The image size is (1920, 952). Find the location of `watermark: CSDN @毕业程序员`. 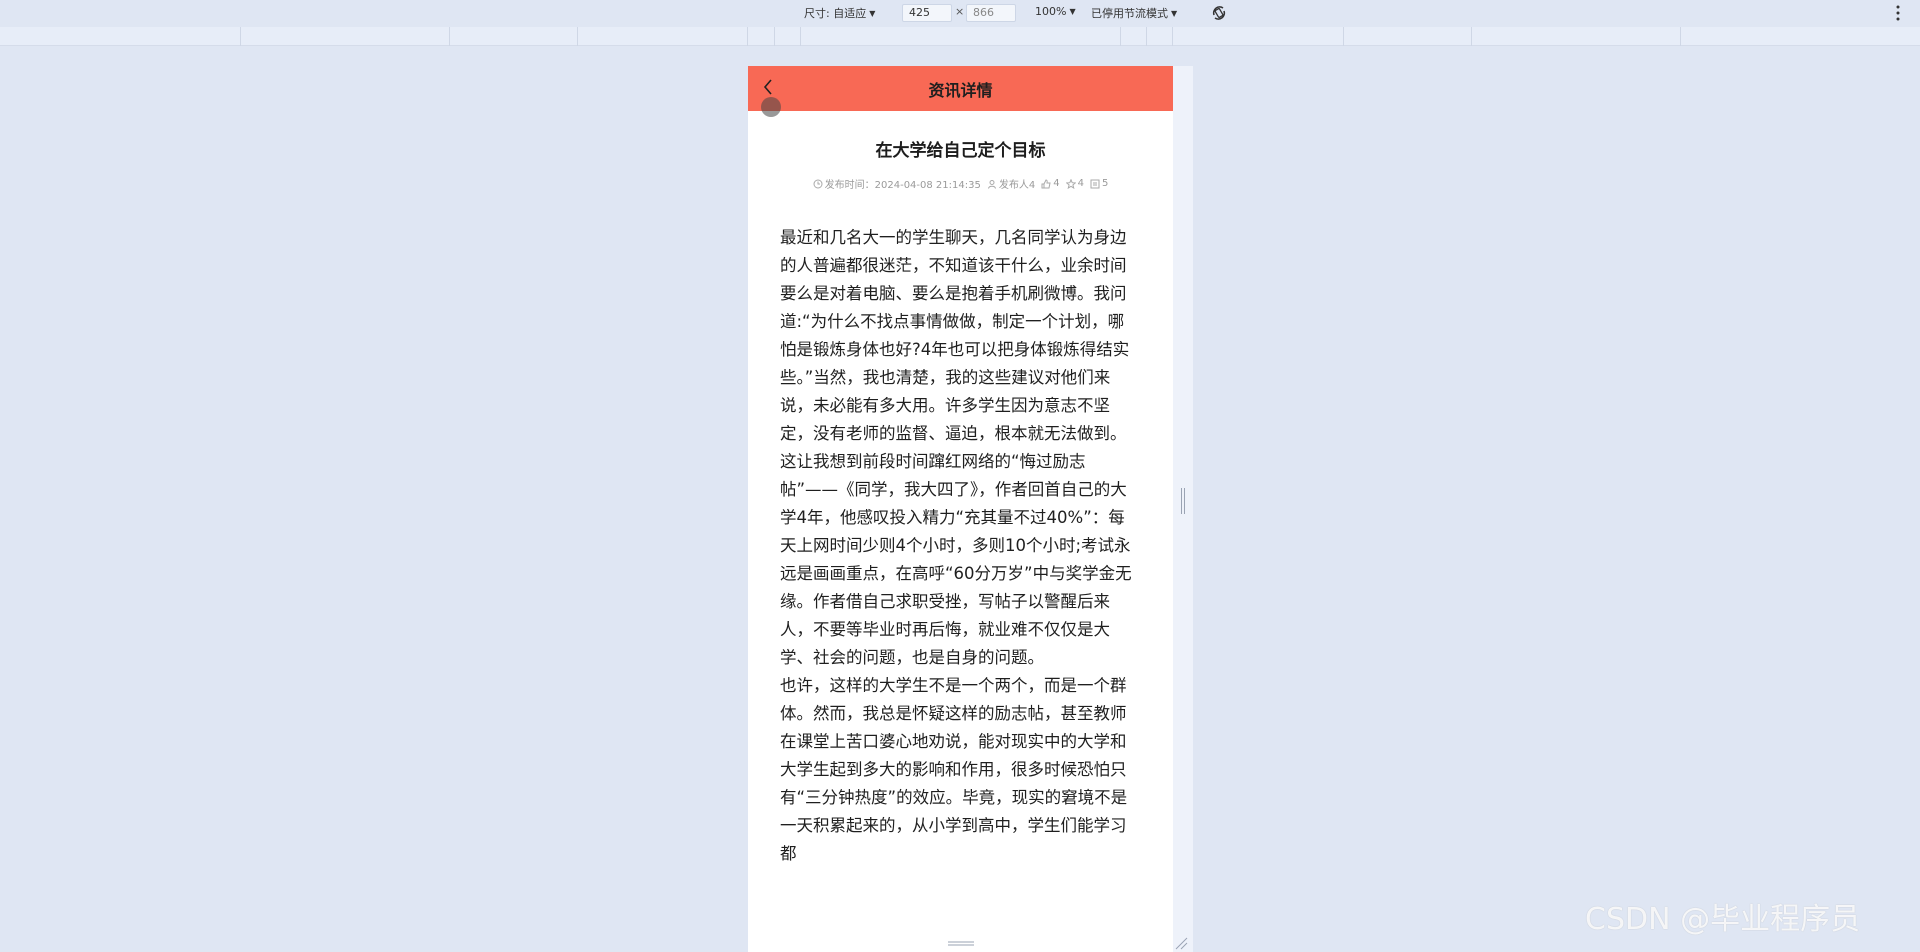

watermark: CSDN @毕业程序员 is located at coordinates (1723, 919).